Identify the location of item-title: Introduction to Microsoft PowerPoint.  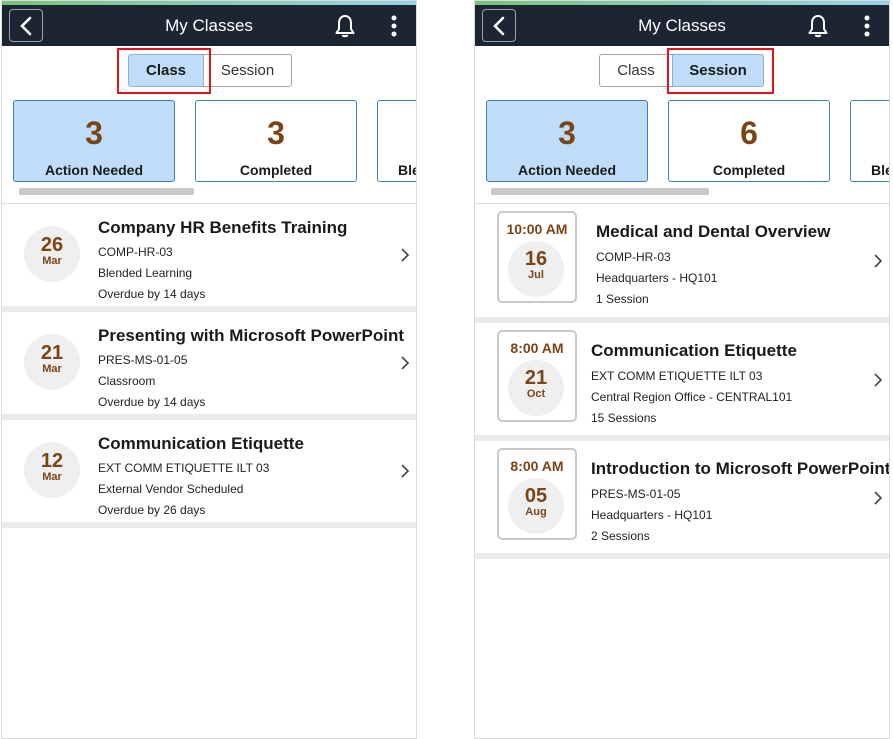
(740, 468).